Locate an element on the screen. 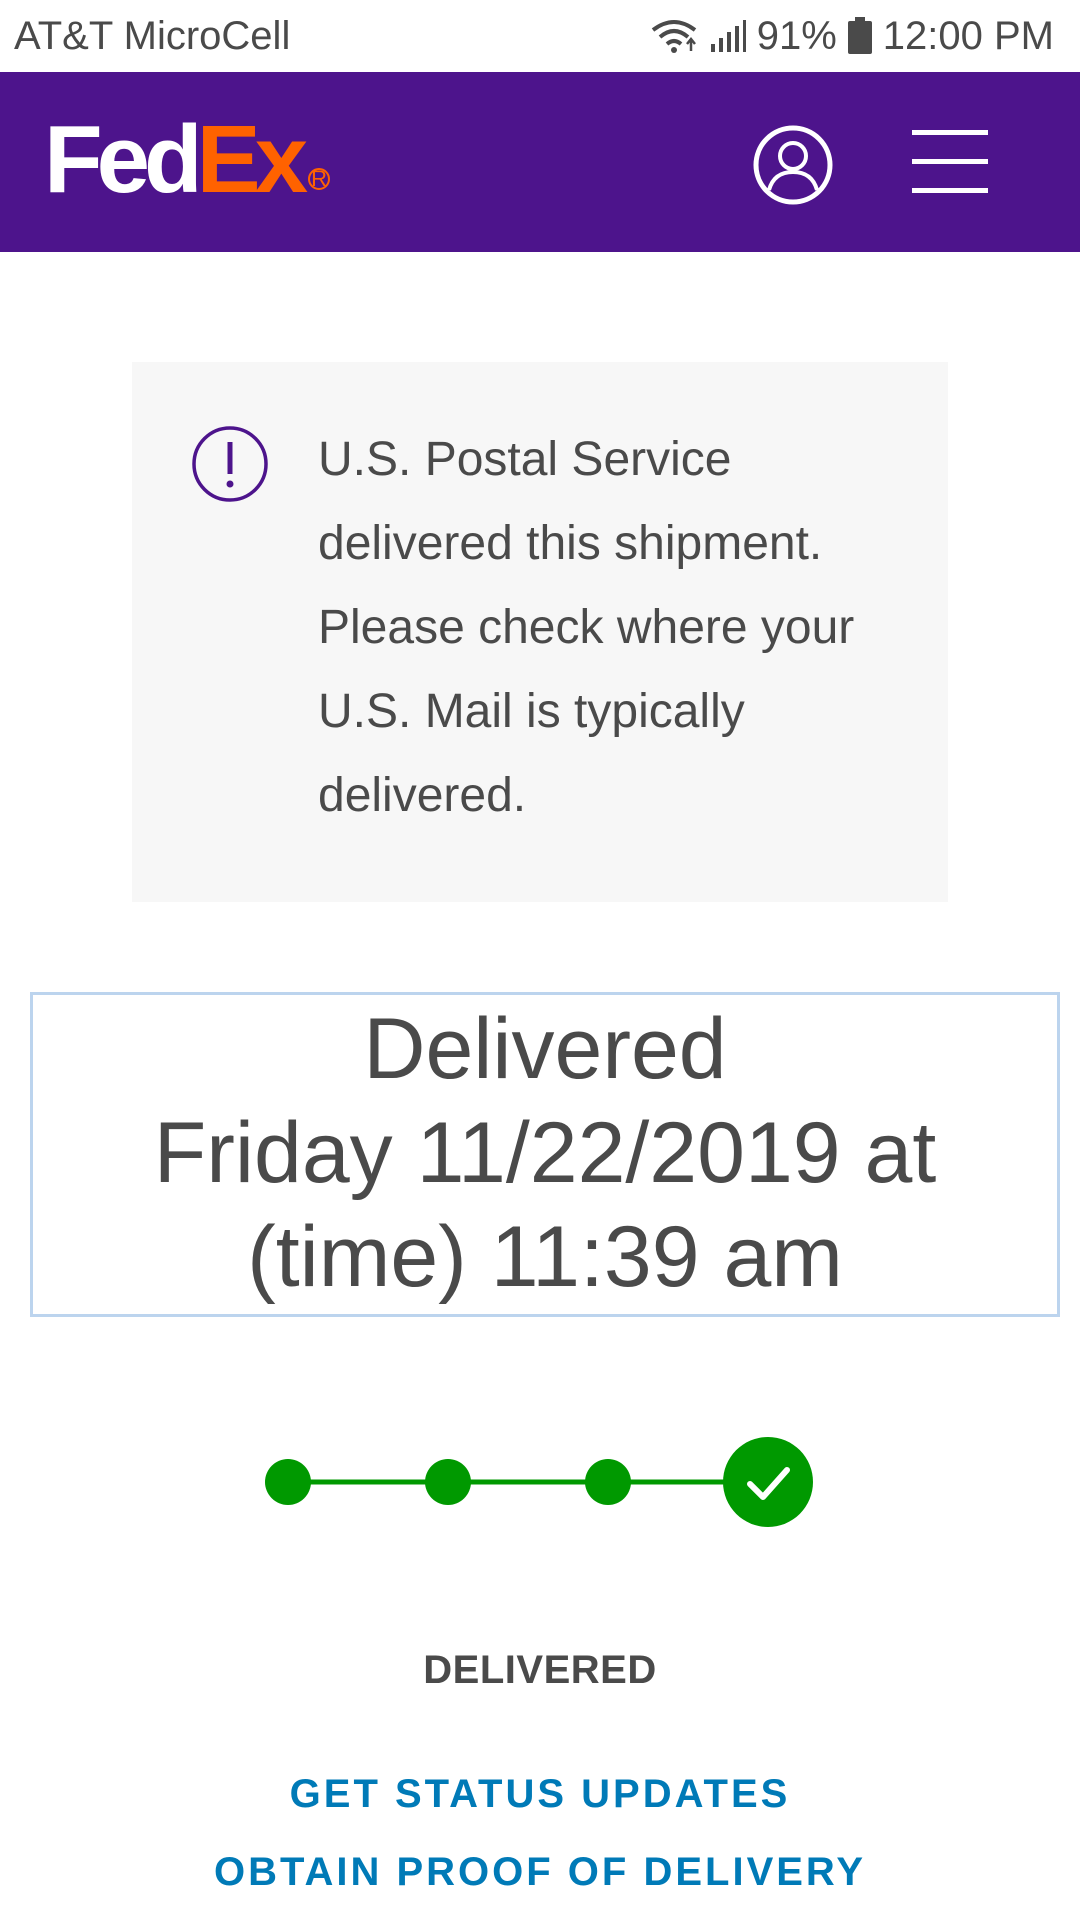  notice-line: U.S. Mail is typically is located at coordinates (531, 711).